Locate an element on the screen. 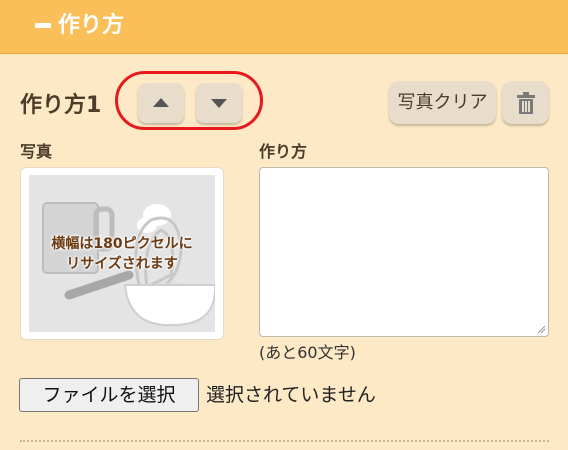 This screenshot has height=450, width=568. minus-icon is located at coordinates (43, 25).